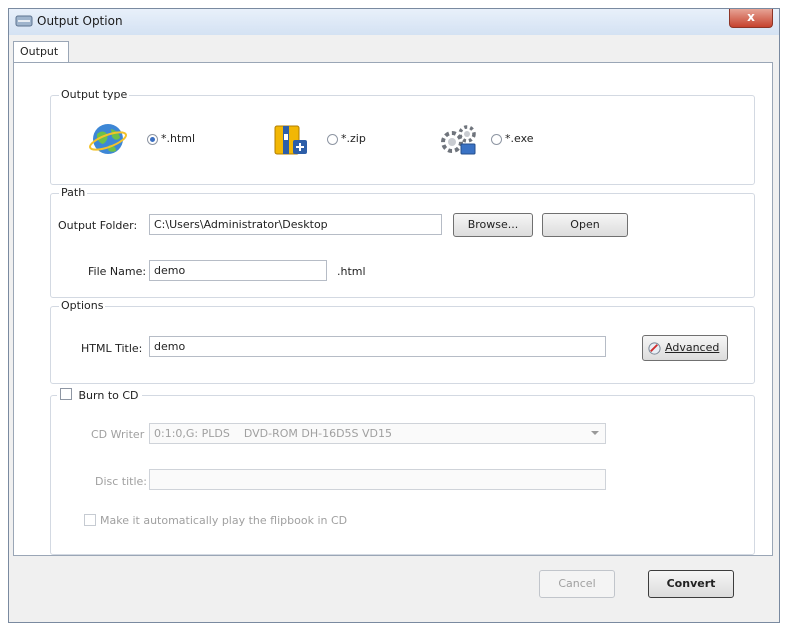 The image size is (788, 629). Describe the element at coordinates (66, 394) in the screenshot. I see `burn-to-cd-checkbox` at that location.